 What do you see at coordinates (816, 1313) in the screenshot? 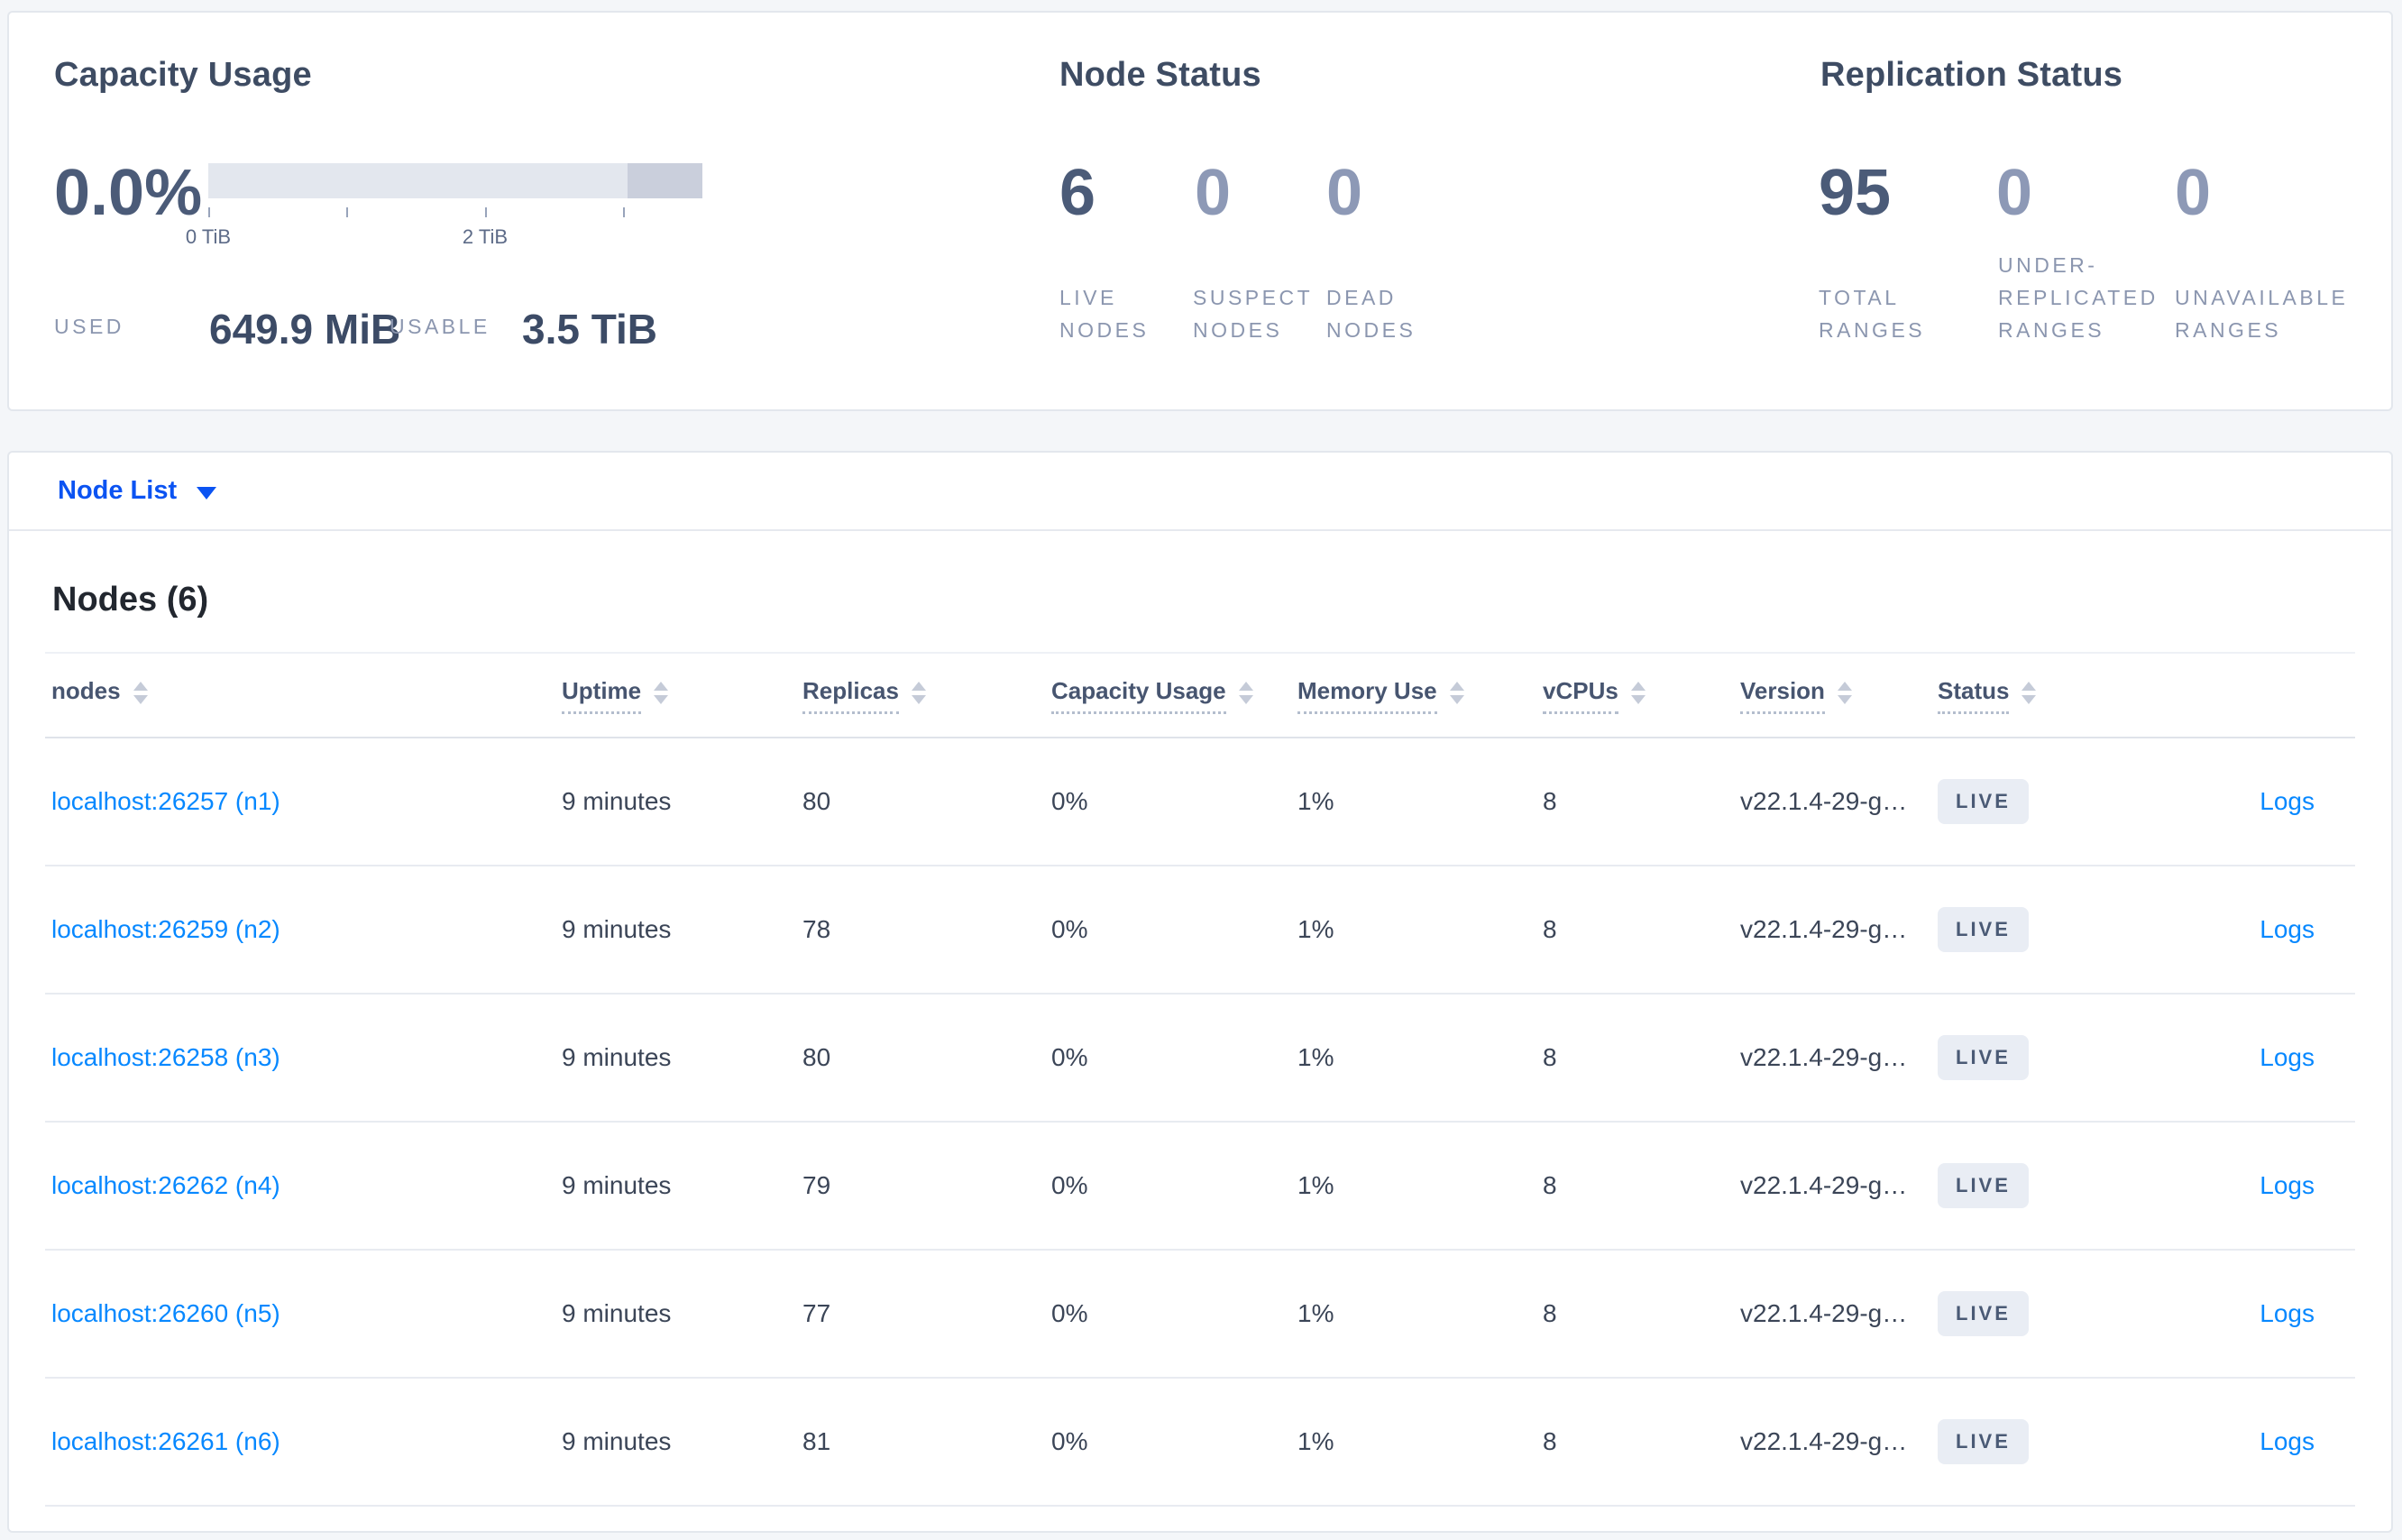
I see `replicas-cell: 77` at bounding box center [816, 1313].